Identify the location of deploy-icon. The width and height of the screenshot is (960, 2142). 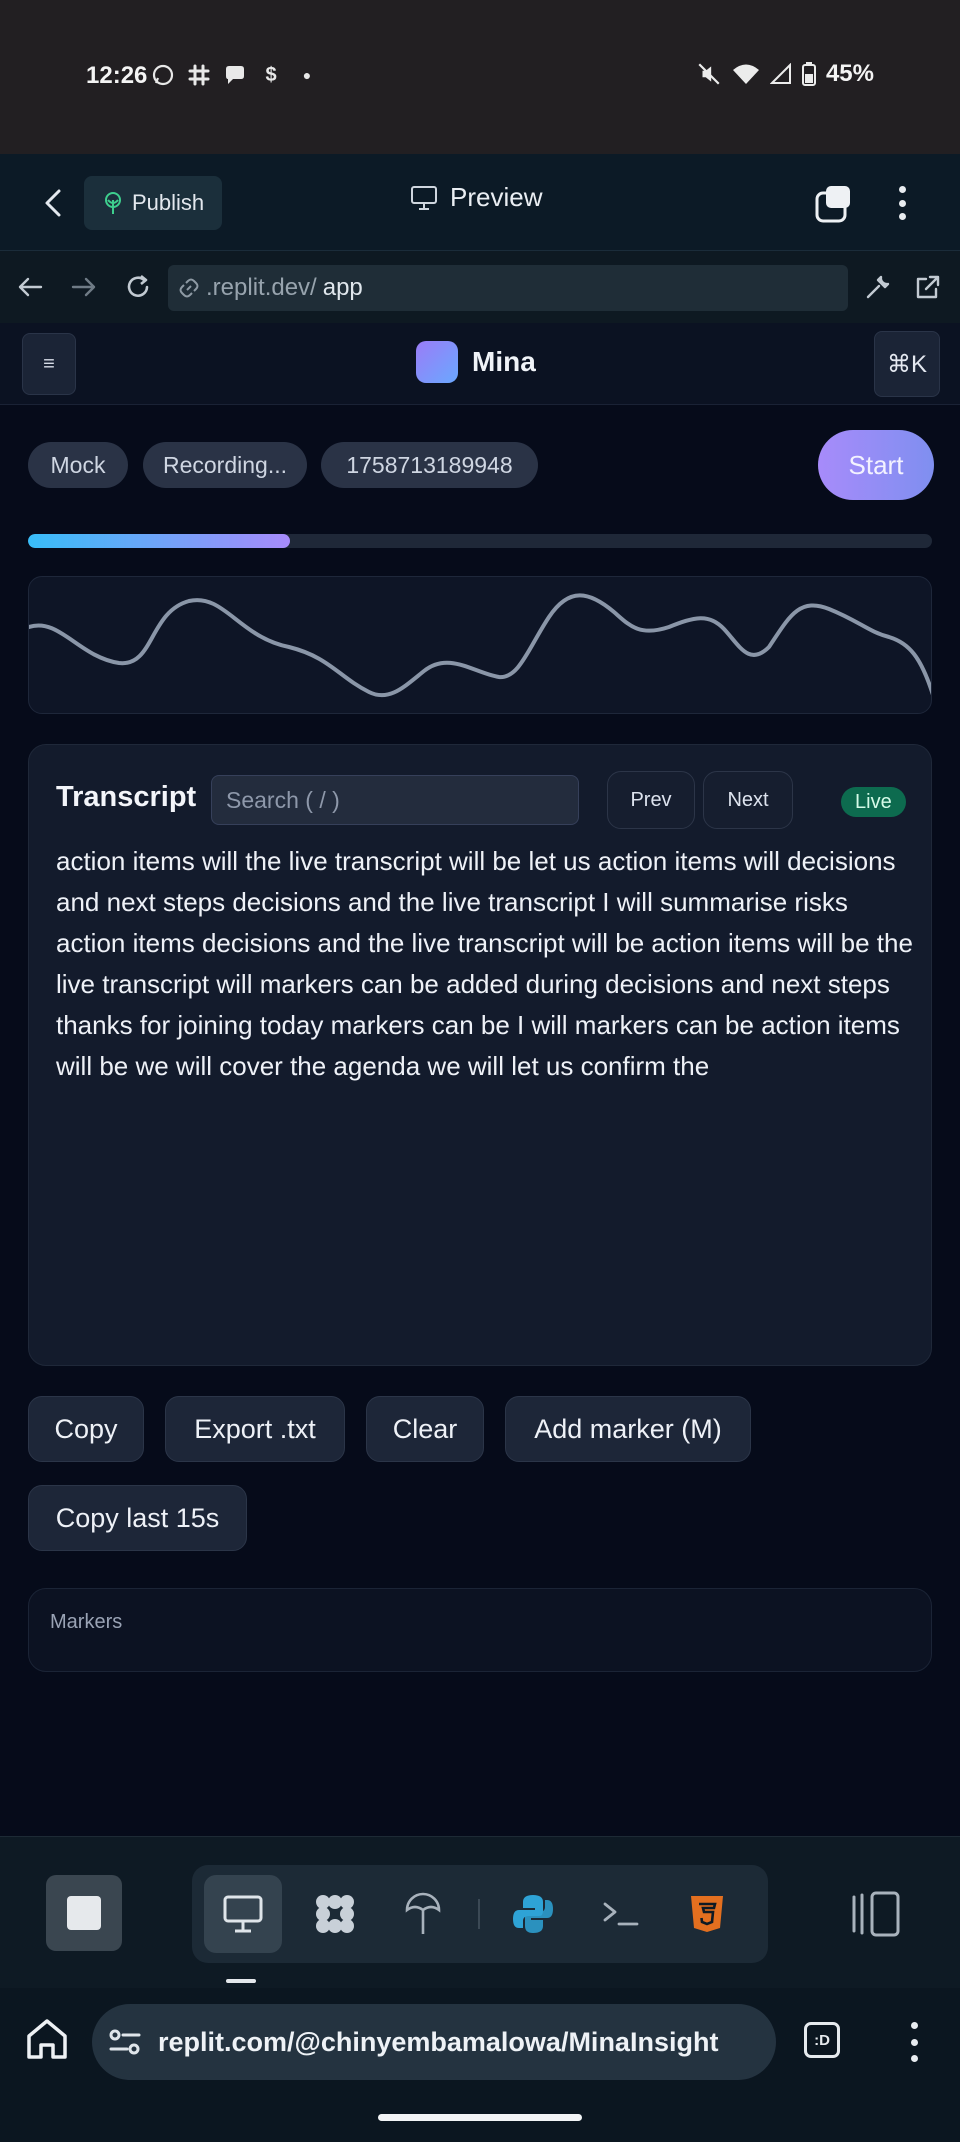
(423, 1913).